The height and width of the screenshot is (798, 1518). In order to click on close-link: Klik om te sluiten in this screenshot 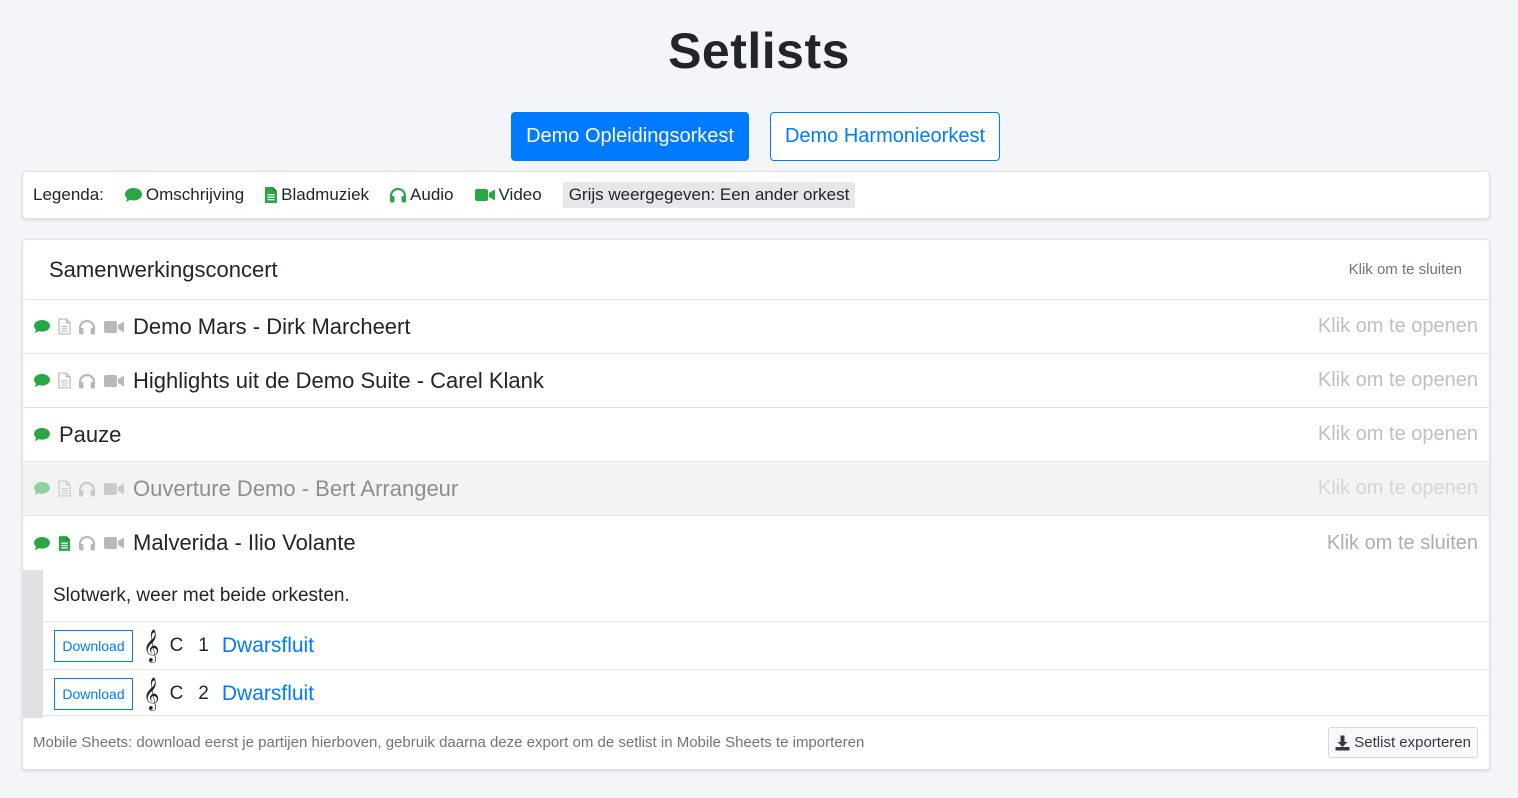, I will do `click(1402, 543)`.